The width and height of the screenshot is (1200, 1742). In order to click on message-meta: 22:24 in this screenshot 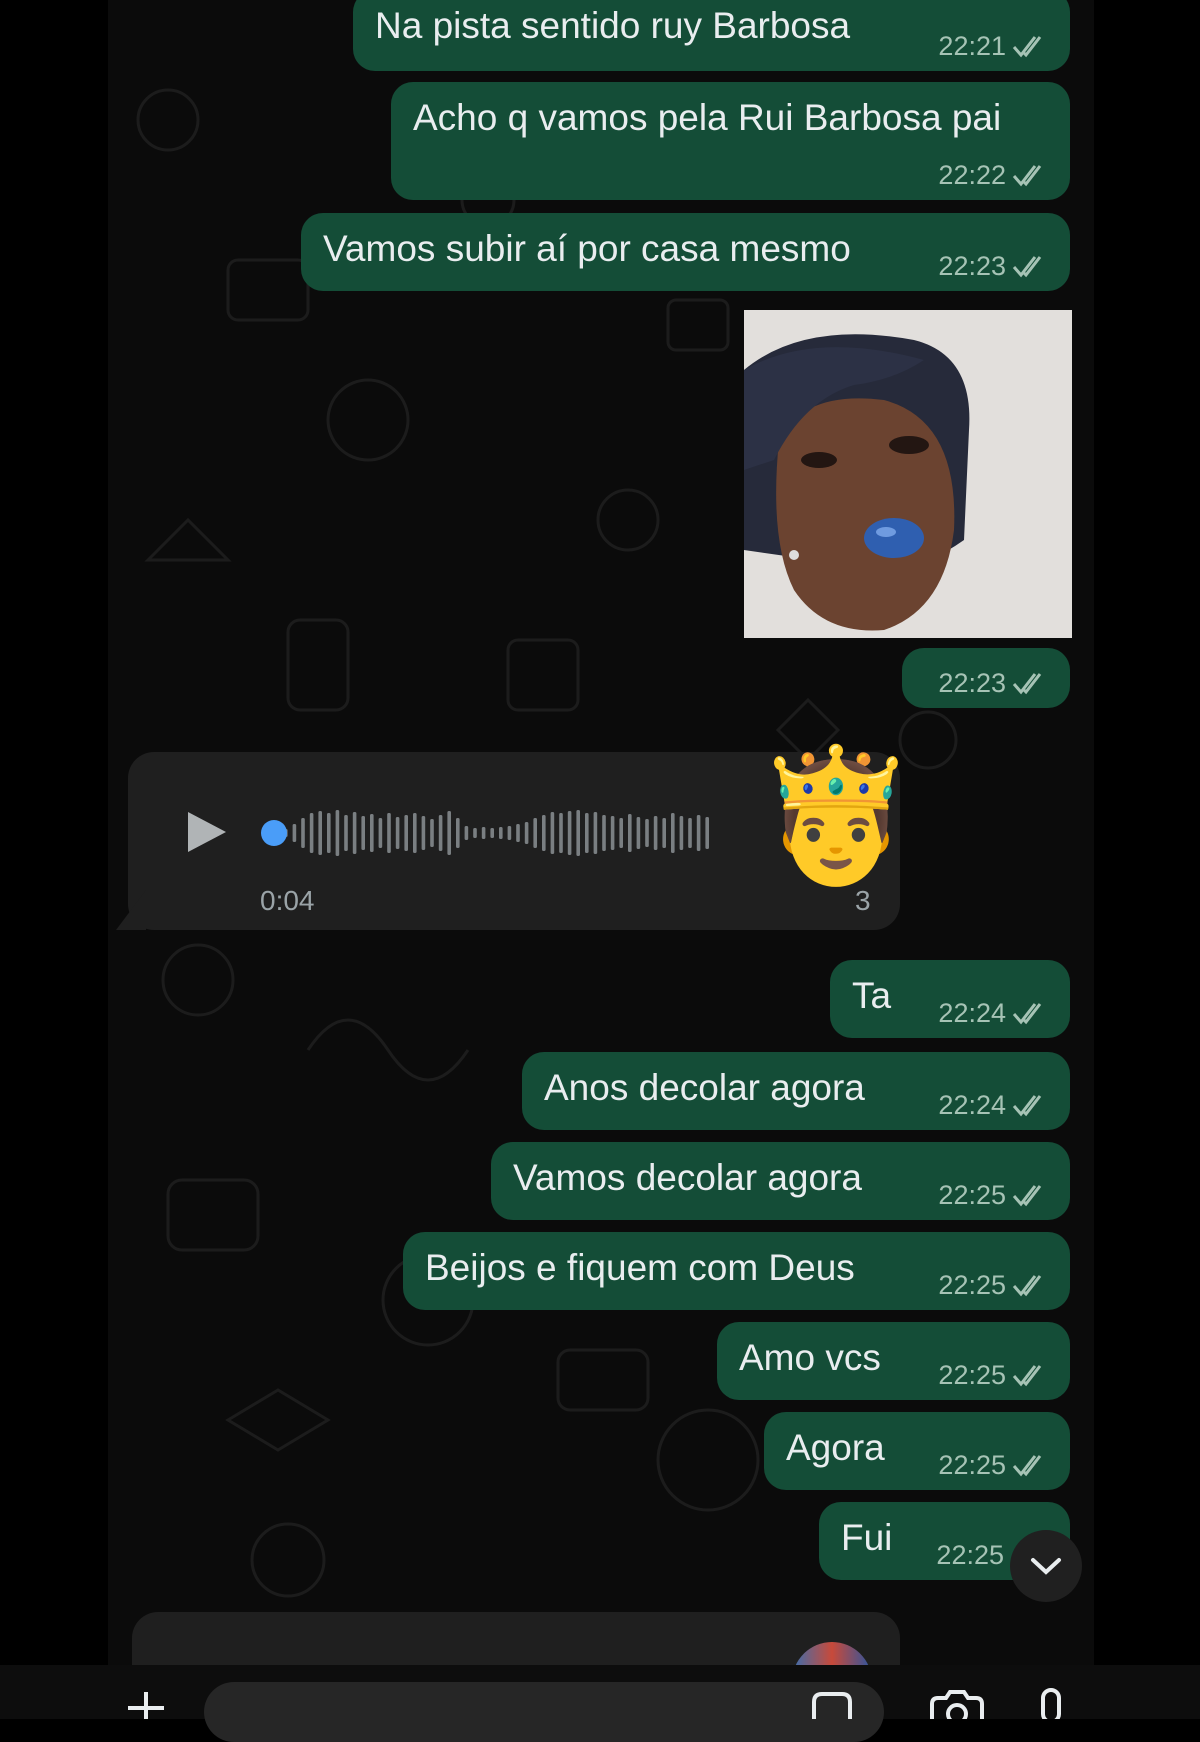, I will do `click(993, 1013)`.